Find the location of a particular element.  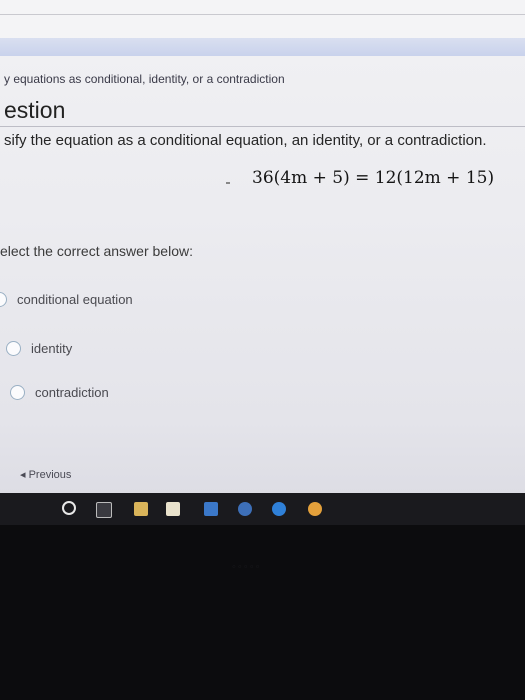

option-label: identity is located at coordinates (52, 348).